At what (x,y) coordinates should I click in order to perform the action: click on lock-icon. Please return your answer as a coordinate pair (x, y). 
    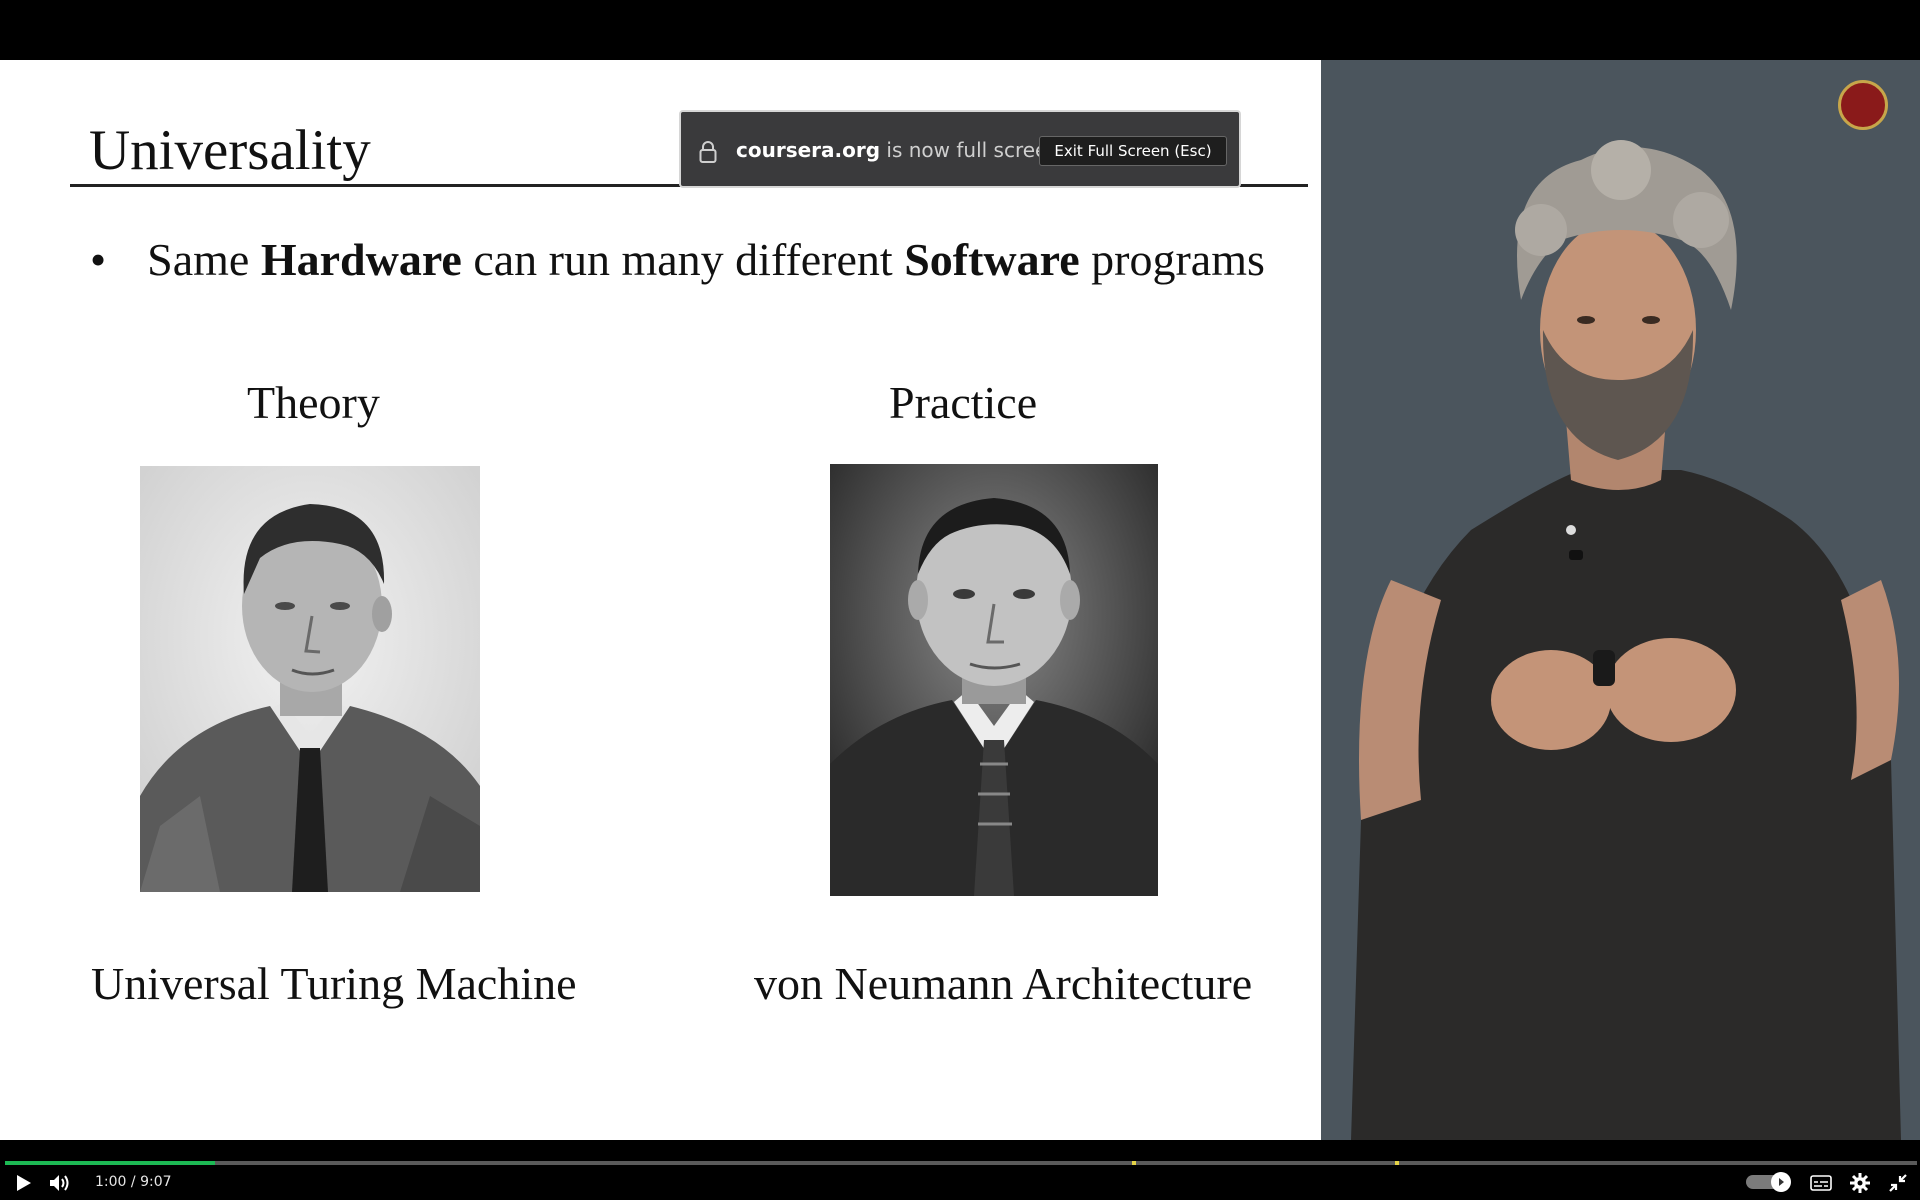
    Looking at the image, I should click on (708, 154).